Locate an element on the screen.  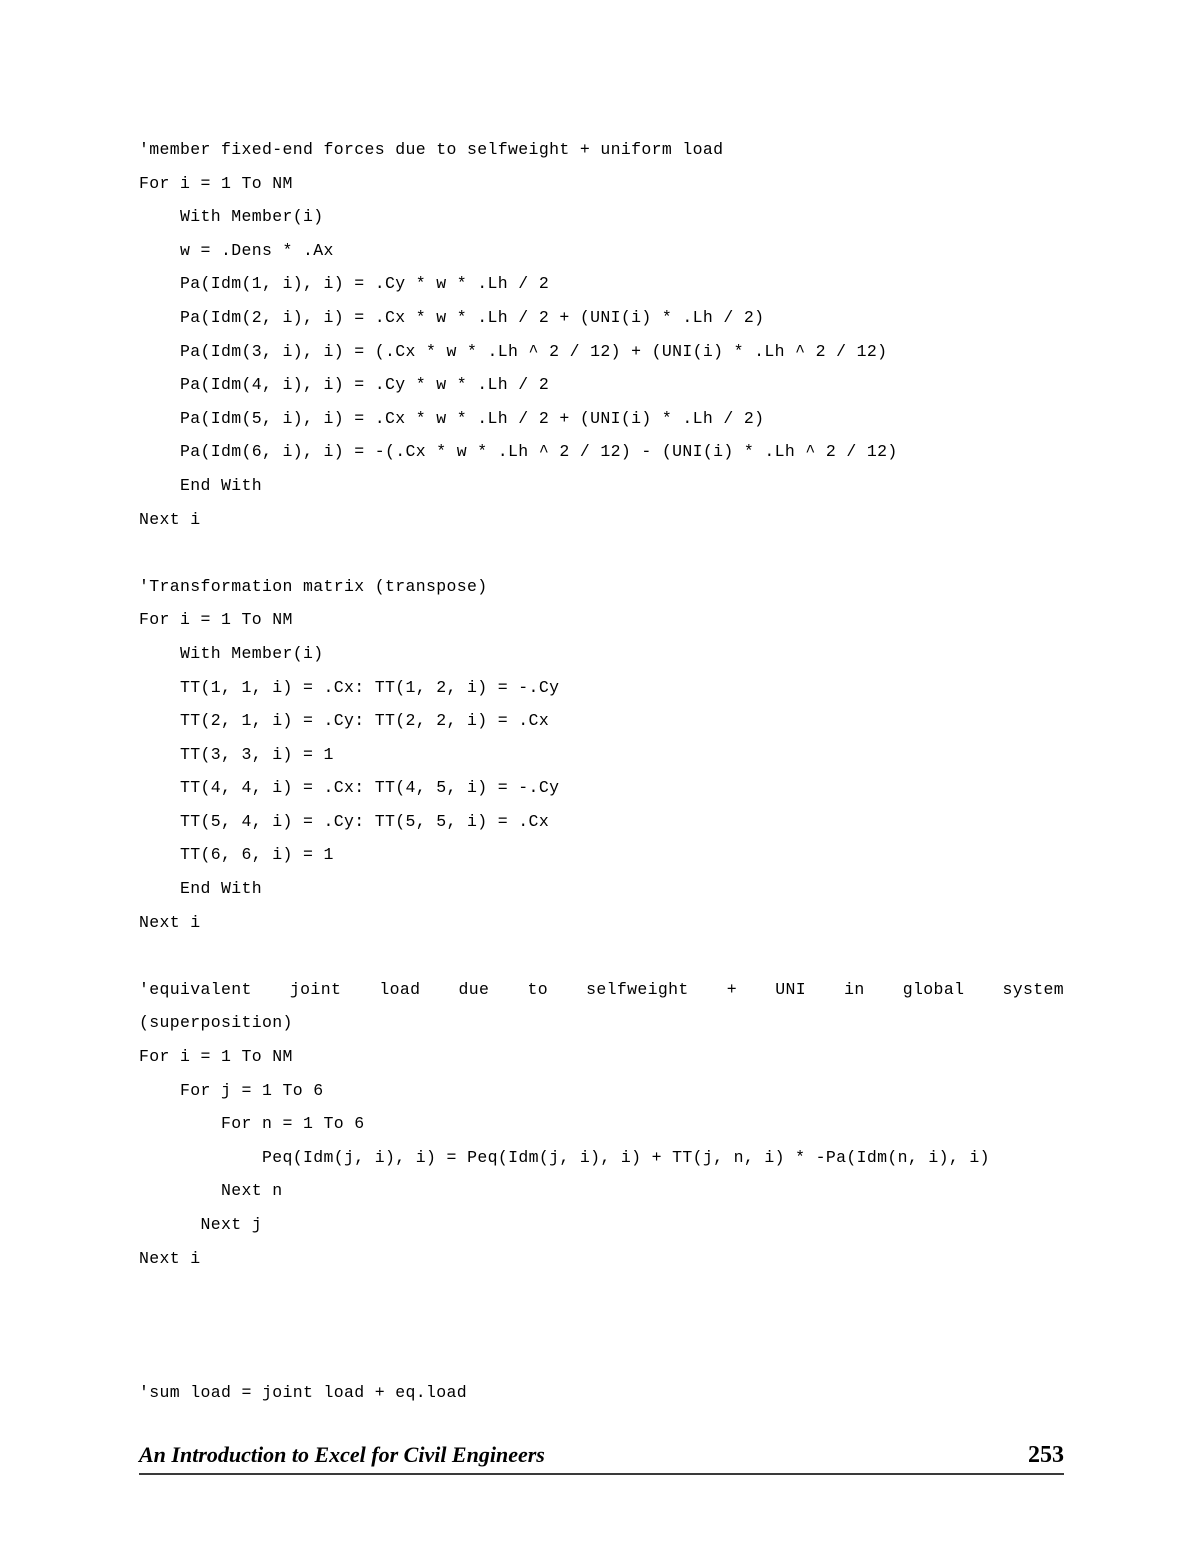
footer-page-number: 253 is located at coordinates (1046, 1455).